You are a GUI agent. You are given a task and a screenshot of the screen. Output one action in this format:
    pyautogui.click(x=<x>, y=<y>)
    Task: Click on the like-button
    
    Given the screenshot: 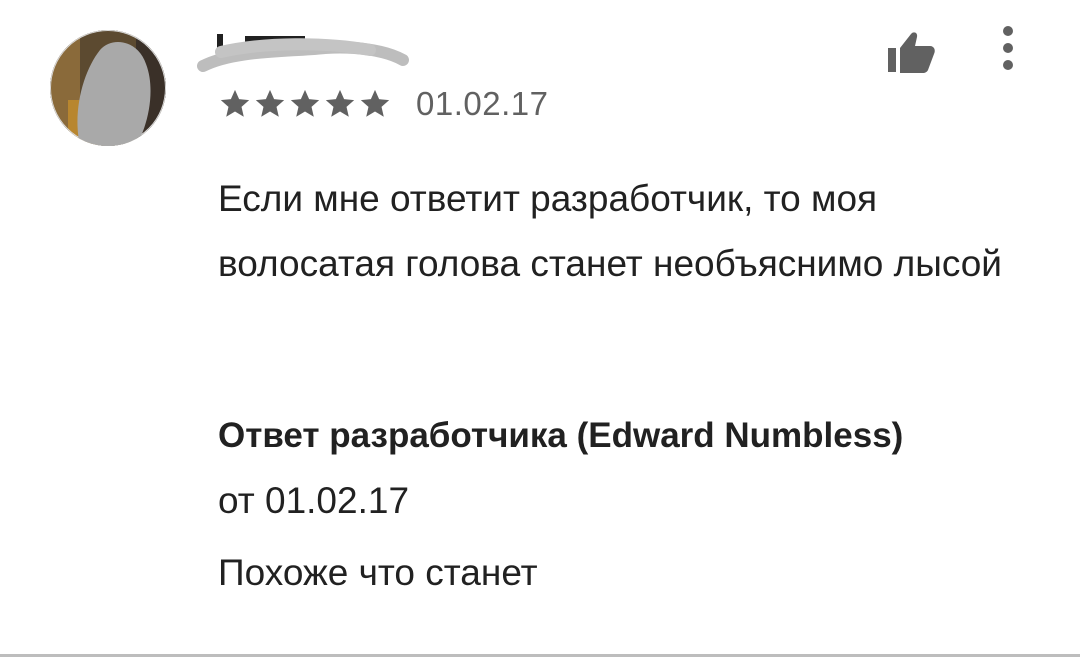 What is the action you would take?
    pyautogui.click(x=911, y=52)
    